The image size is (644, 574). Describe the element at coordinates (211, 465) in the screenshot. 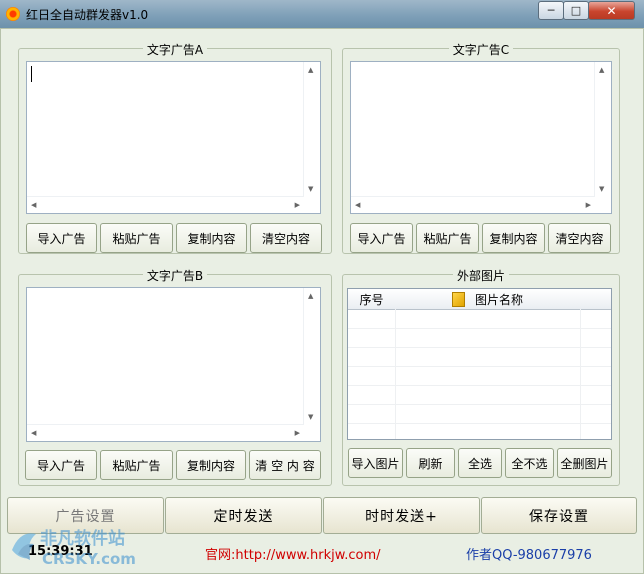

I see `copy-ad-b-button: 复制内容` at that location.